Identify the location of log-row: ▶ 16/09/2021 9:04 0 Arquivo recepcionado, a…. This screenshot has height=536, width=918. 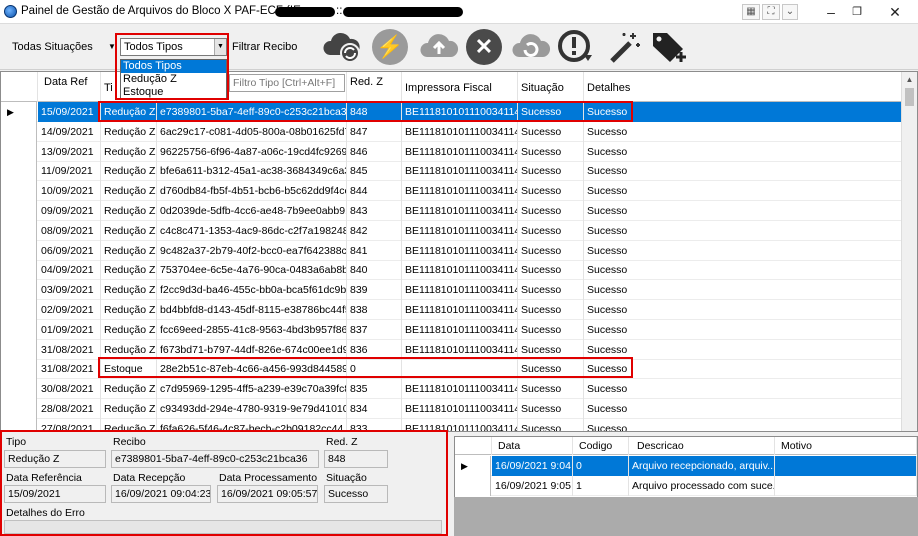
(686, 466).